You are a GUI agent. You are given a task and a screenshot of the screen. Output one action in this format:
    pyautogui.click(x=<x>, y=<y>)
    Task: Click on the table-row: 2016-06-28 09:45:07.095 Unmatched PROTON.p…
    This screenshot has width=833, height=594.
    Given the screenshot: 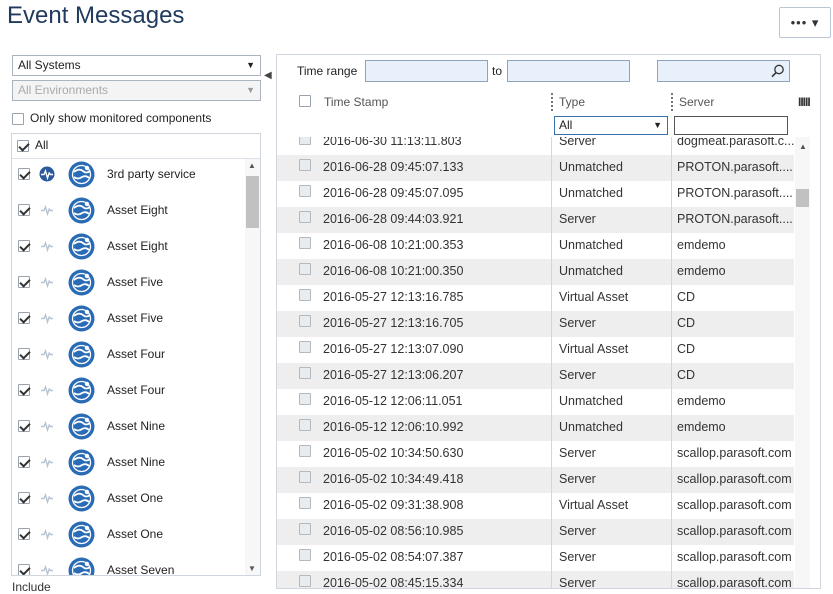 What is the action you would take?
    pyautogui.click(x=535, y=194)
    